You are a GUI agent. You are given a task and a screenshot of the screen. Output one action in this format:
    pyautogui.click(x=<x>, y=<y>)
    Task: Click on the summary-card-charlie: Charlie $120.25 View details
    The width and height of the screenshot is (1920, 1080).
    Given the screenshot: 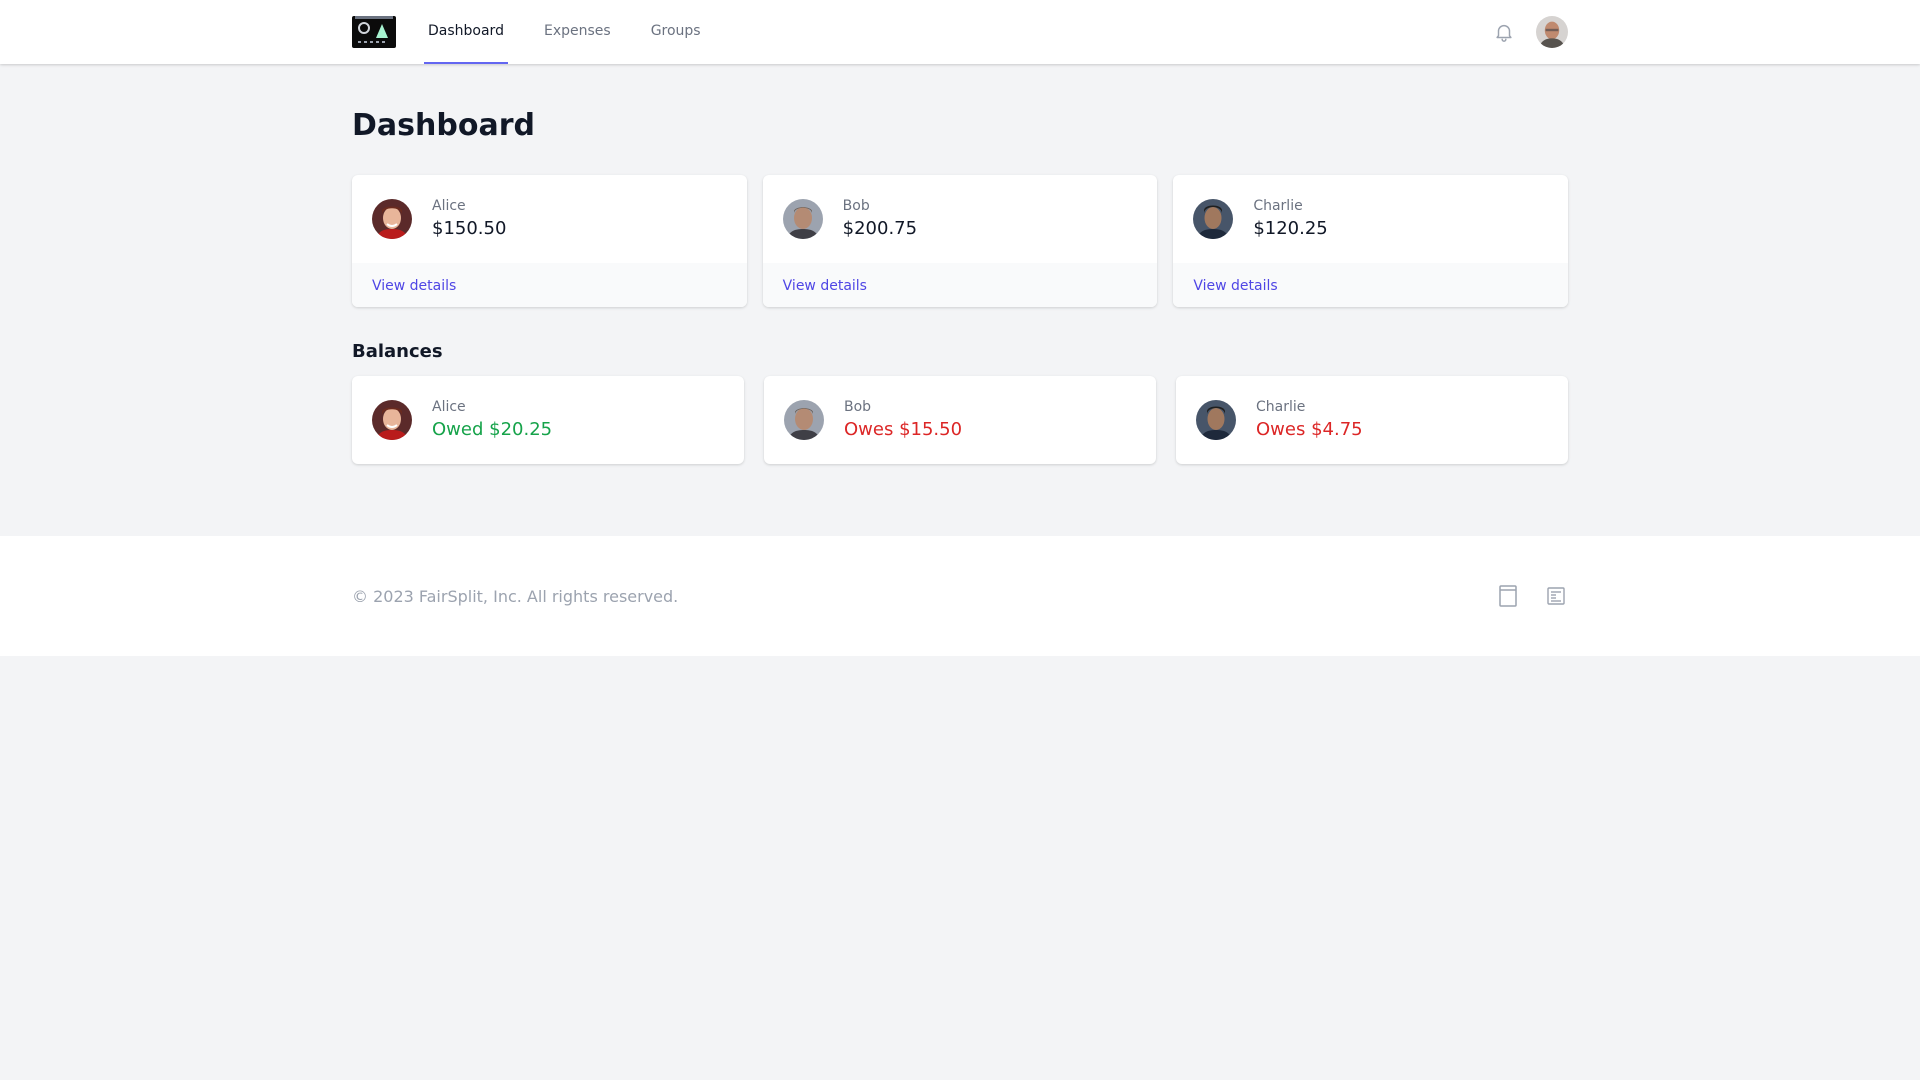 What is the action you would take?
    pyautogui.click(x=1370, y=241)
    